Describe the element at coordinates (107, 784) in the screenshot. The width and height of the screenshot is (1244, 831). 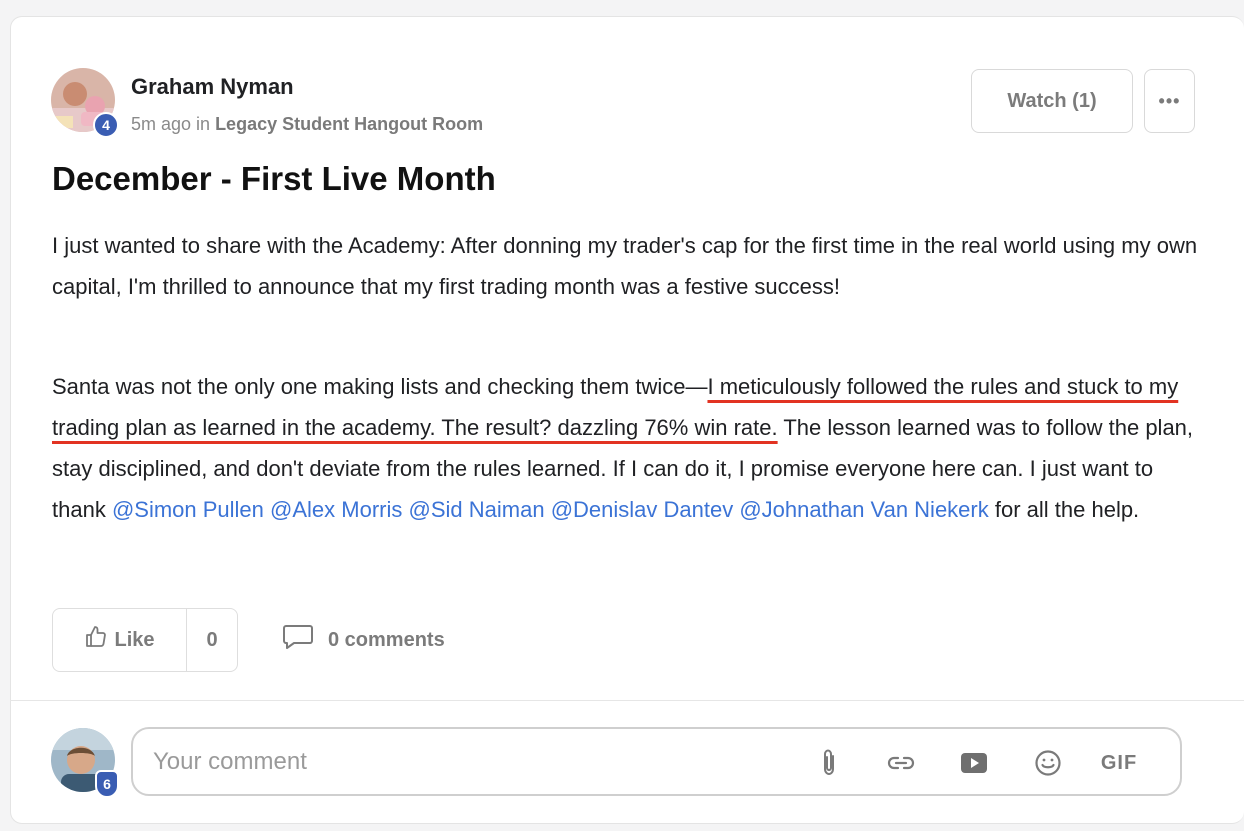
I see `level-badge: 6` at that location.